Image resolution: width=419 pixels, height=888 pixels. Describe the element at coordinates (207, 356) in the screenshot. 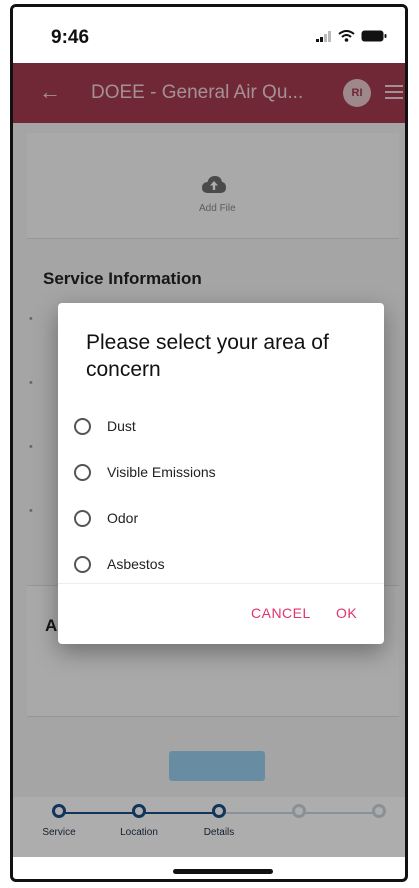

I see `dialog-title: Please select your area of concern` at that location.